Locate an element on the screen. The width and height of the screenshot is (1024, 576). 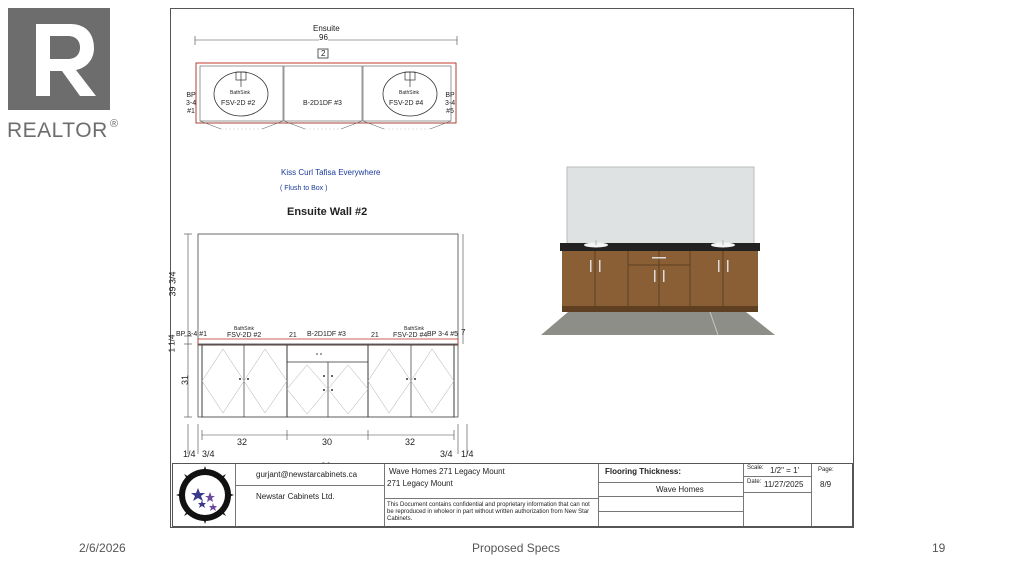
realtor-logo: REALTOR ® is located at coordinates (63, 75).